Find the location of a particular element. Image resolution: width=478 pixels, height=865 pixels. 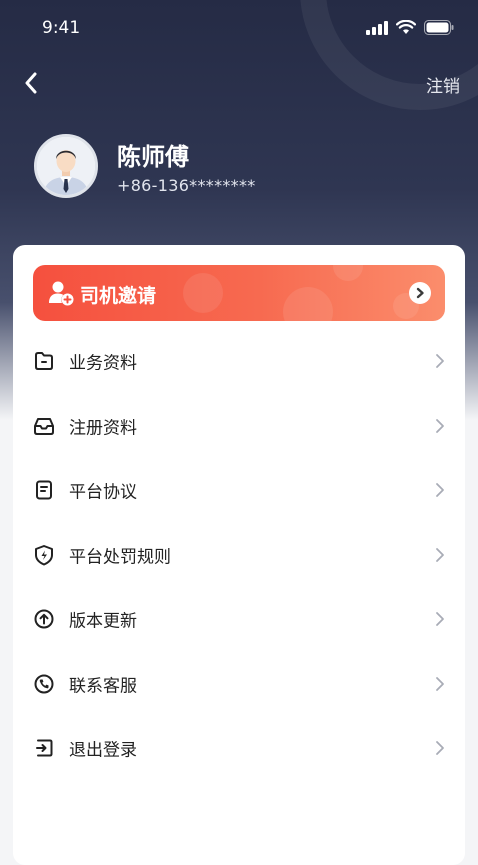

chevron-left-icon is located at coordinates (31, 83).